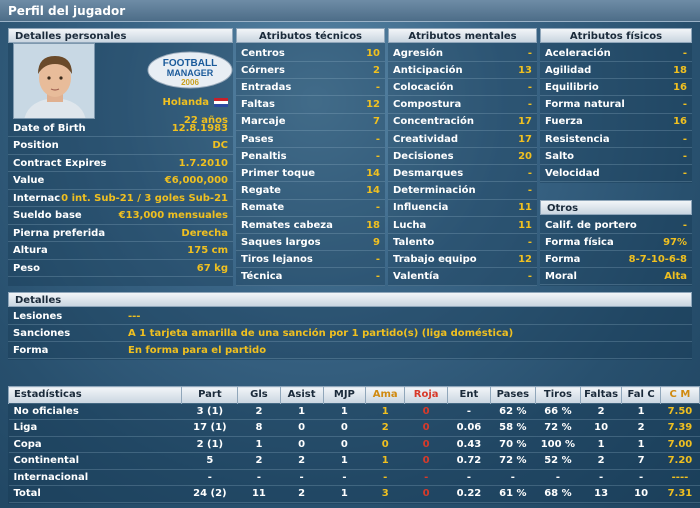  What do you see at coordinates (281, 242) in the screenshot?
I see `attribute-label: Saques largos` at bounding box center [281, 242].